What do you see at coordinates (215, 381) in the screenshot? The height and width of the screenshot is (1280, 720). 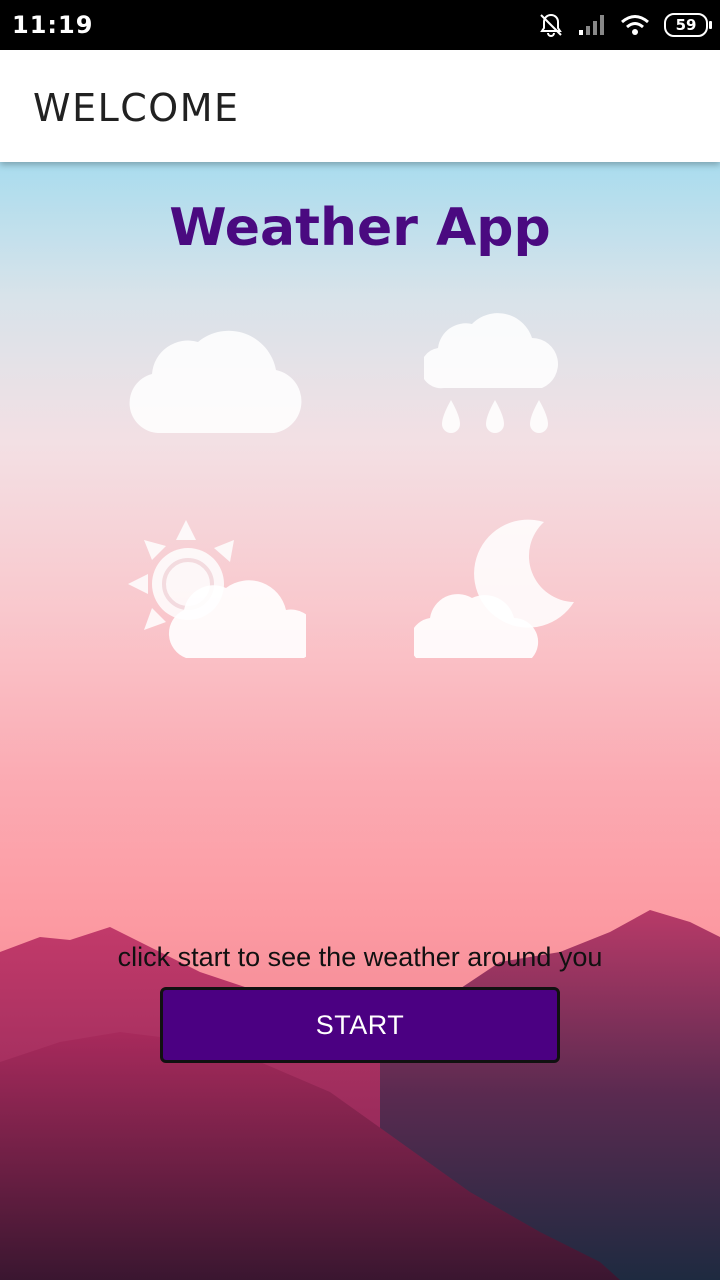 I see `cloud-icon` at bounding box center [215, 381].